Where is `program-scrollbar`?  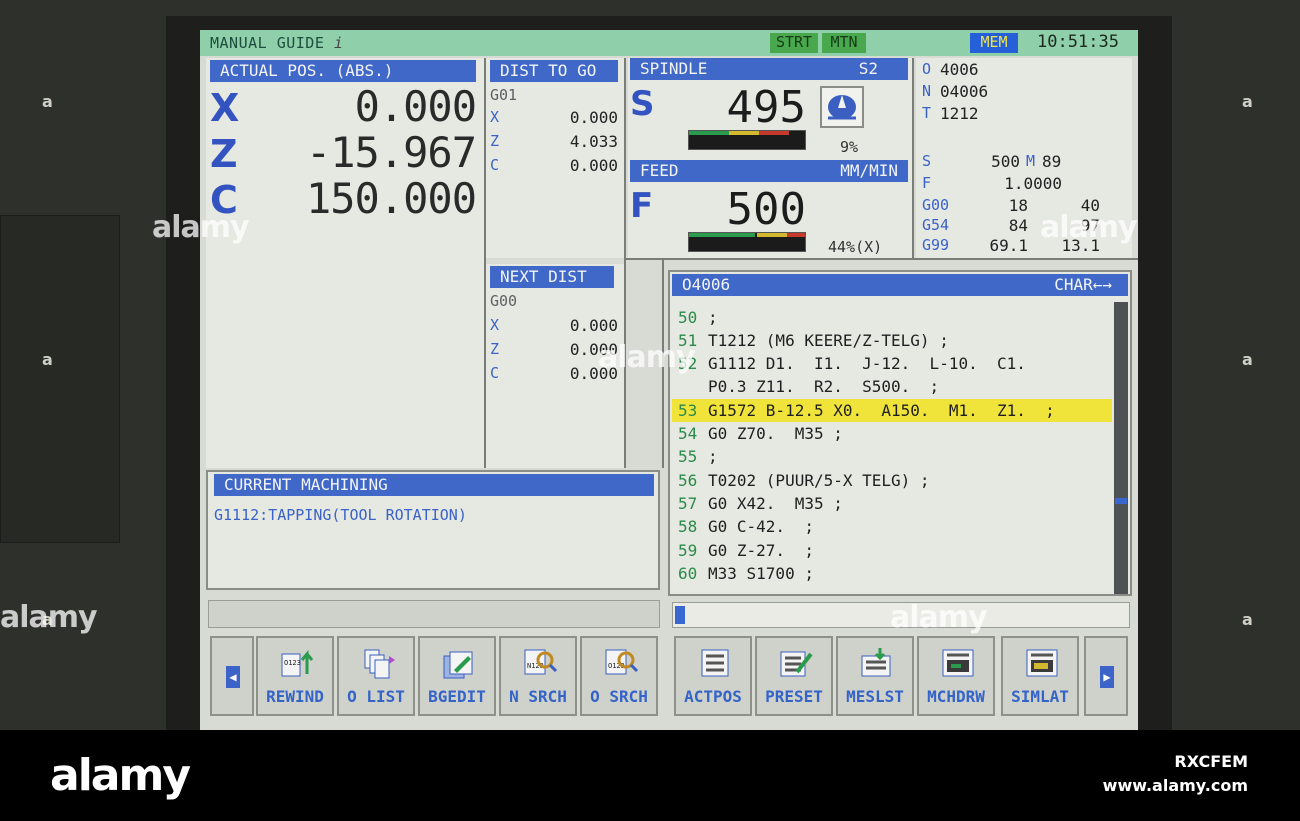 program-scrollbar is located at coordinates (1121, 448).